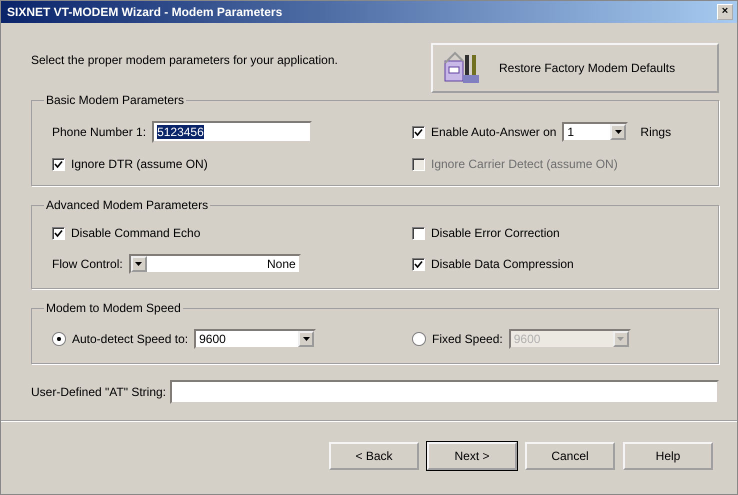  Describe the element at coordinates (725, 12) in the screenshot. I see `close-button: ×` at that location.